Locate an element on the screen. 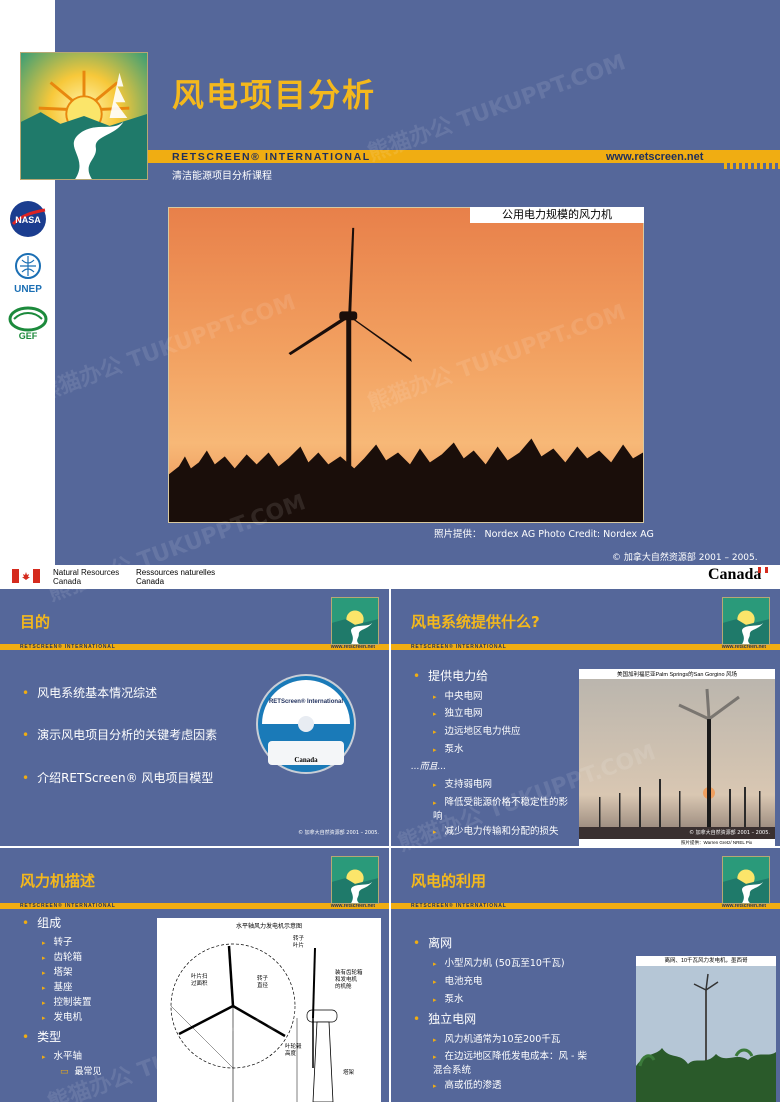 Image resolution: width=780 pixels, height=1118 pixels. canada-wordmark: Canada is located at coordinates (735, 574).